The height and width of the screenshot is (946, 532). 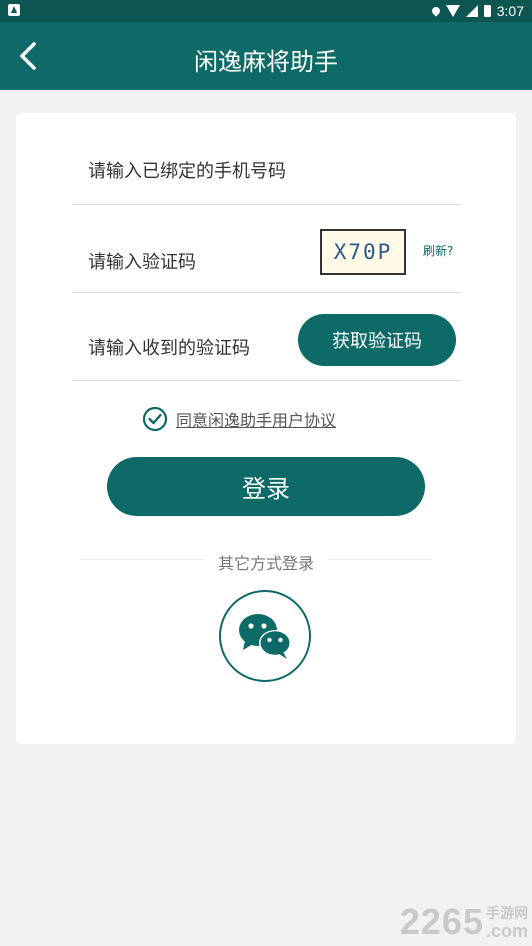 I want to click on other-login-label: 其它方式登录, so click(x=265, y=563).